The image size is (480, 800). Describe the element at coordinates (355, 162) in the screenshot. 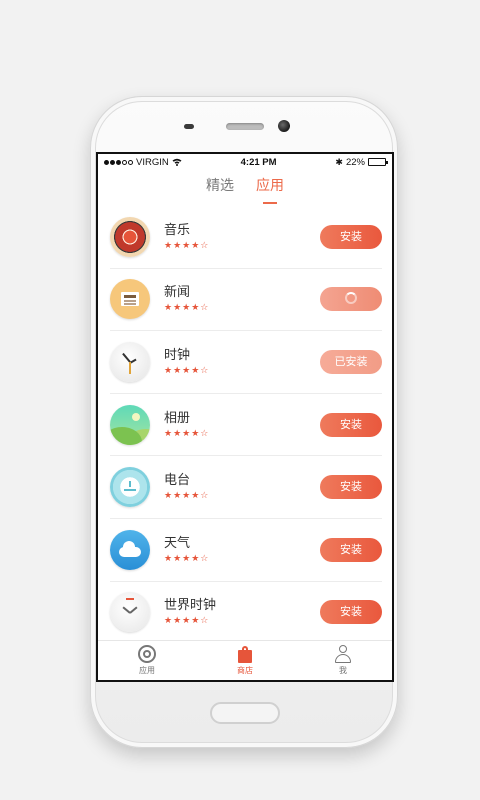

I see `battery-percent: 22%` at that location.